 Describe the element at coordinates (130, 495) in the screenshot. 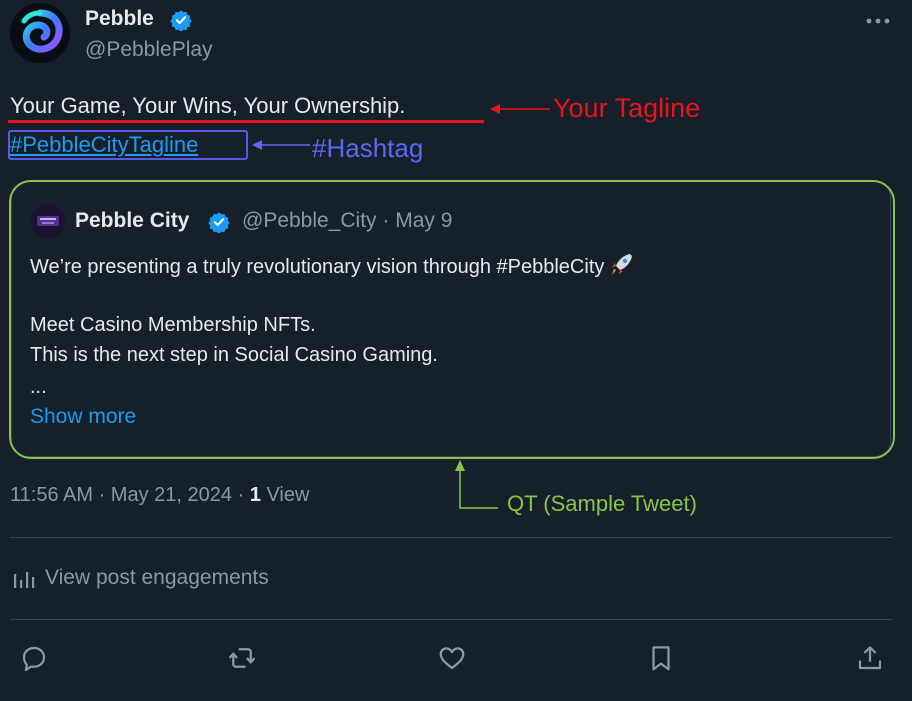

I see `timestamp-text: 11:56 AM · May 21, 2024 ·` at that location.